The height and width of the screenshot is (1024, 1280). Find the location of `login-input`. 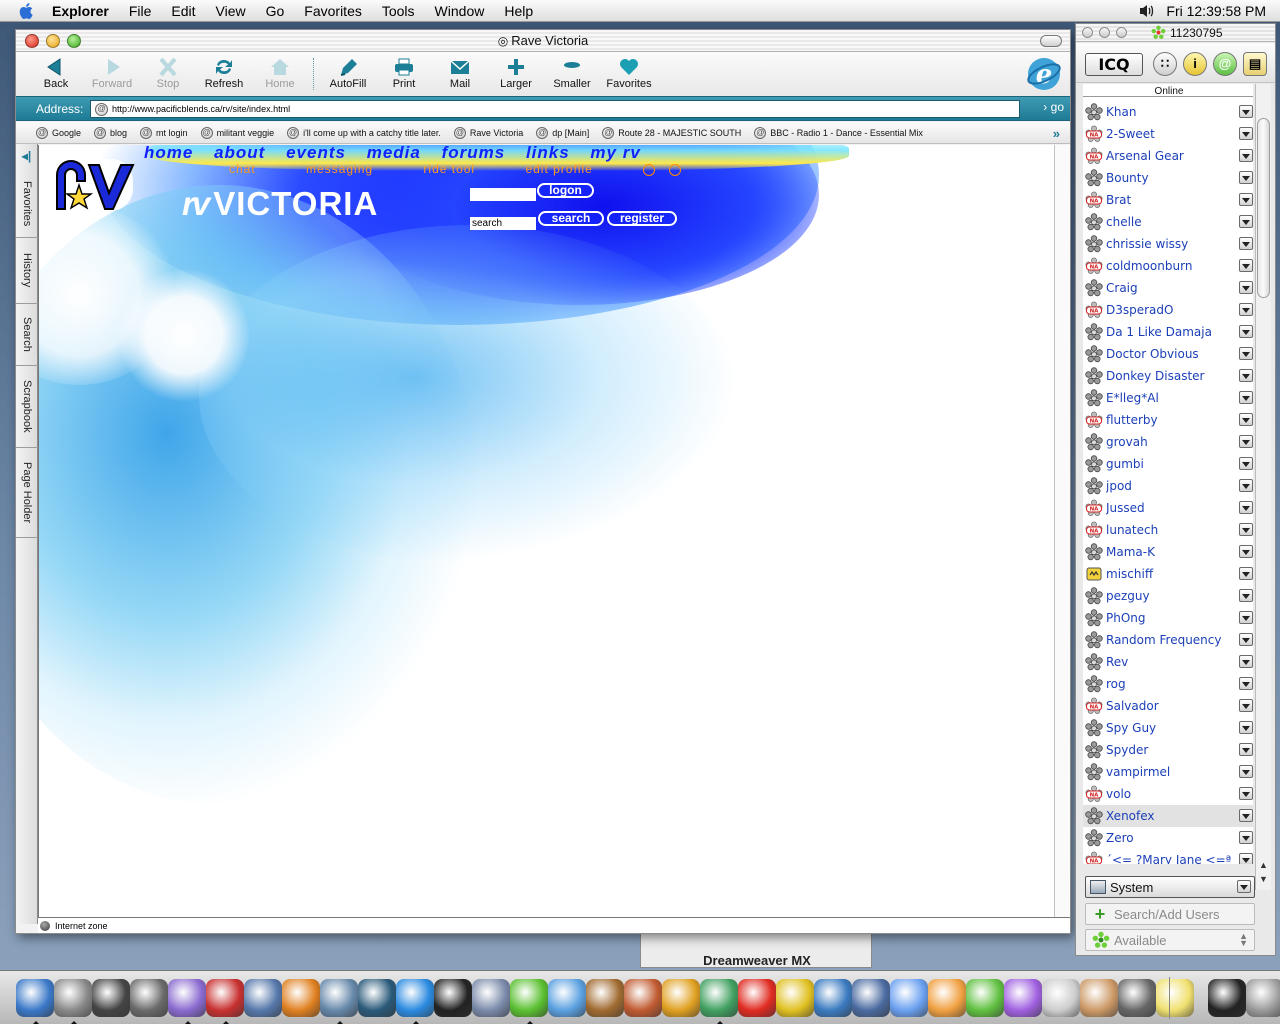

login-input is located at coordinates (503, 194).